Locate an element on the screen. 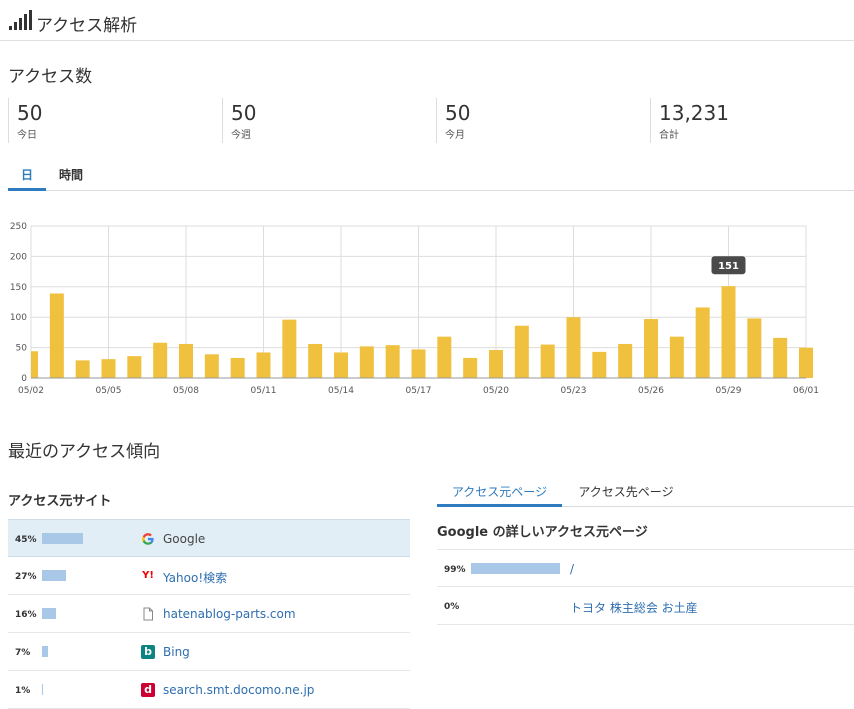 Image resolution: width=854 pixels, height=709 pixels. source-name: hatenablog-parts.com is located at coordinates (229, 614).